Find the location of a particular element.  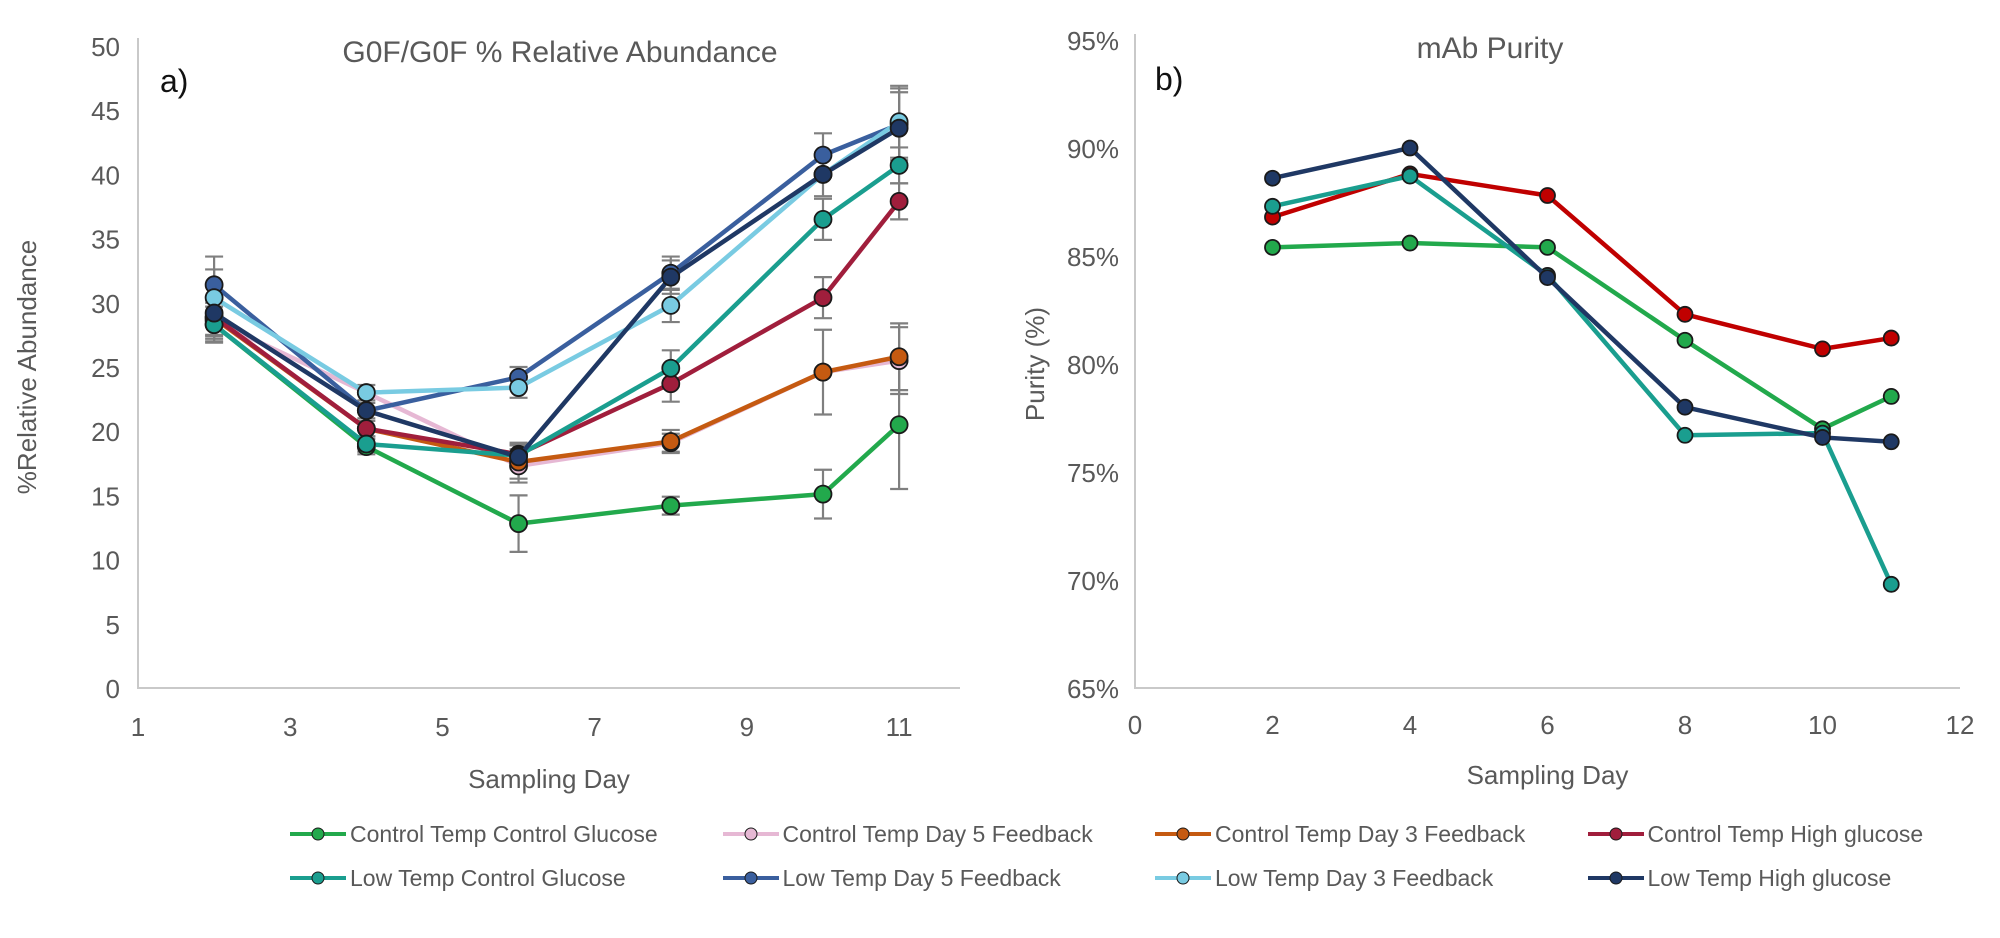

legend-item: Control Temp Day 3 Feedback is located at coordinates (1371, 834).